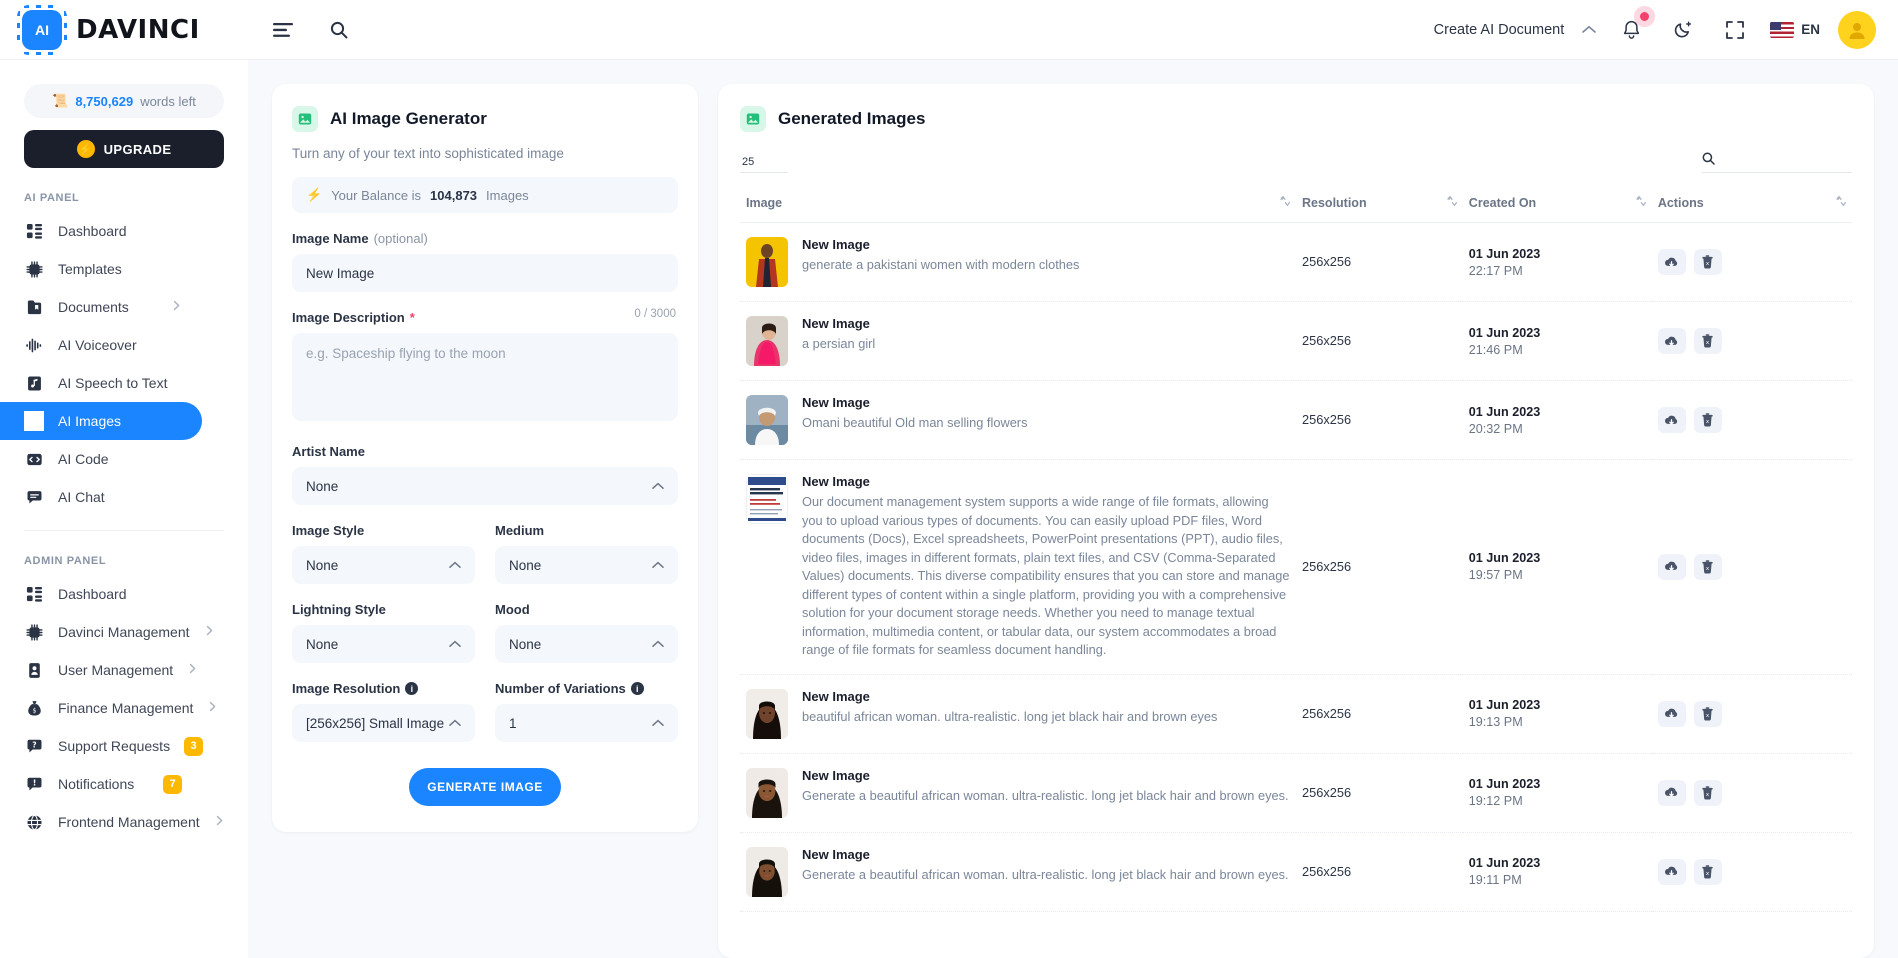 The width and height of the screenshot is (1898, 958). I want to click on globe-icon, so click(34, 822).